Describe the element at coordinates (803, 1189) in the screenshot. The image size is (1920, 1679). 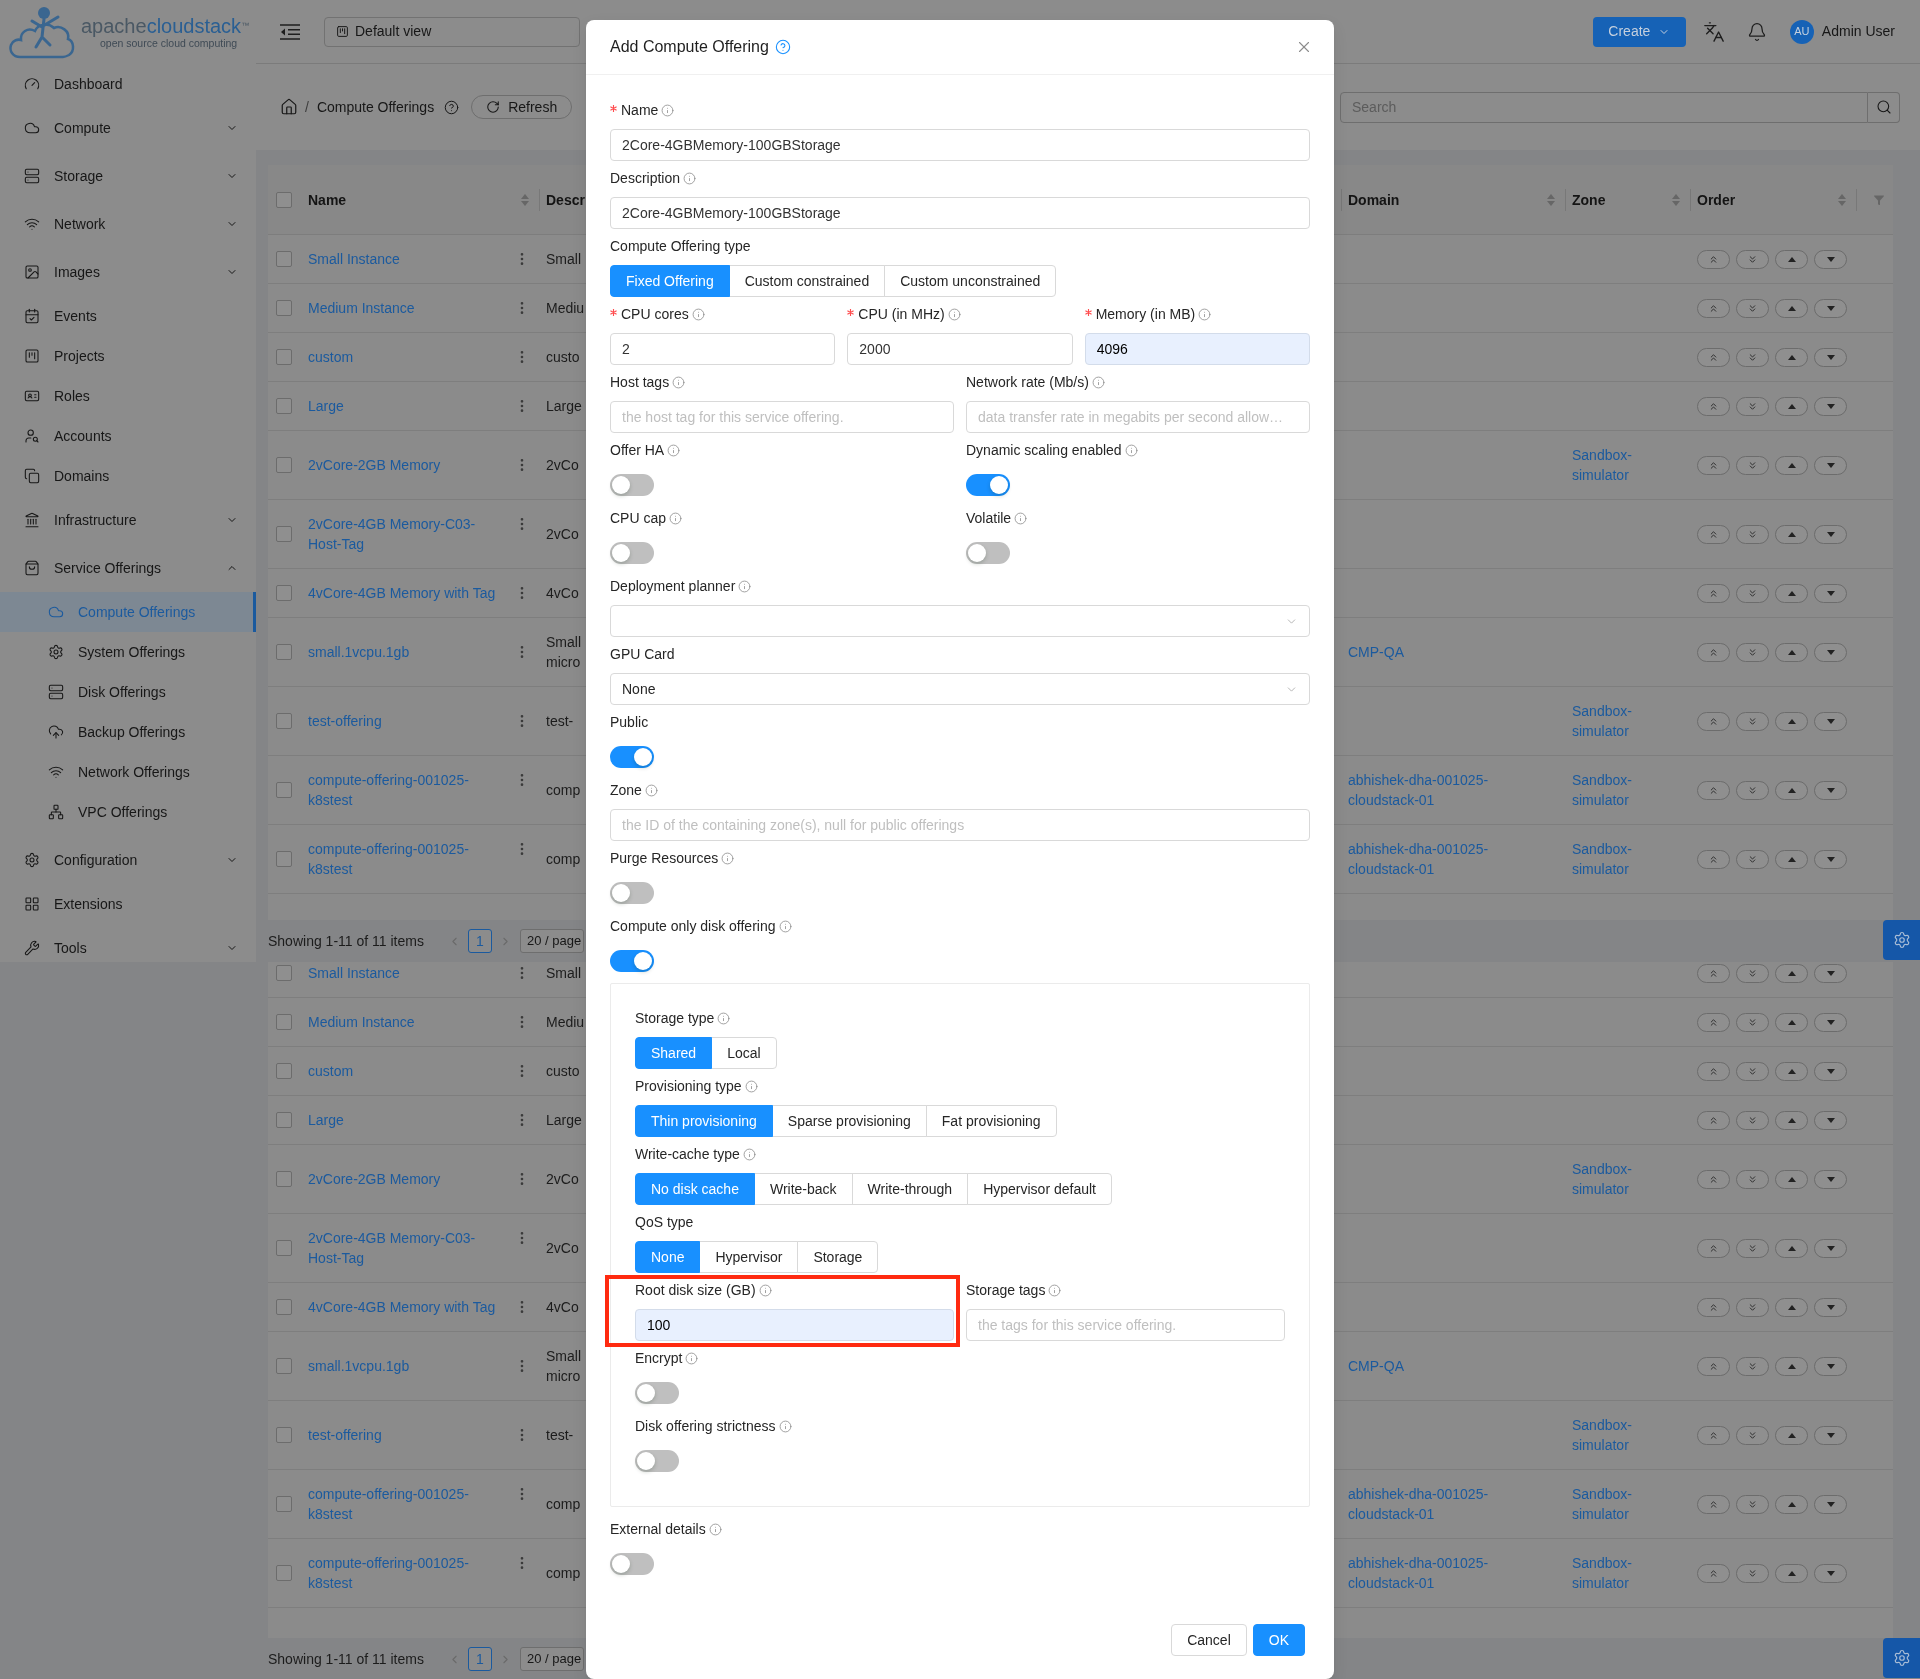
I see `radio-option: Write-back` at that location.